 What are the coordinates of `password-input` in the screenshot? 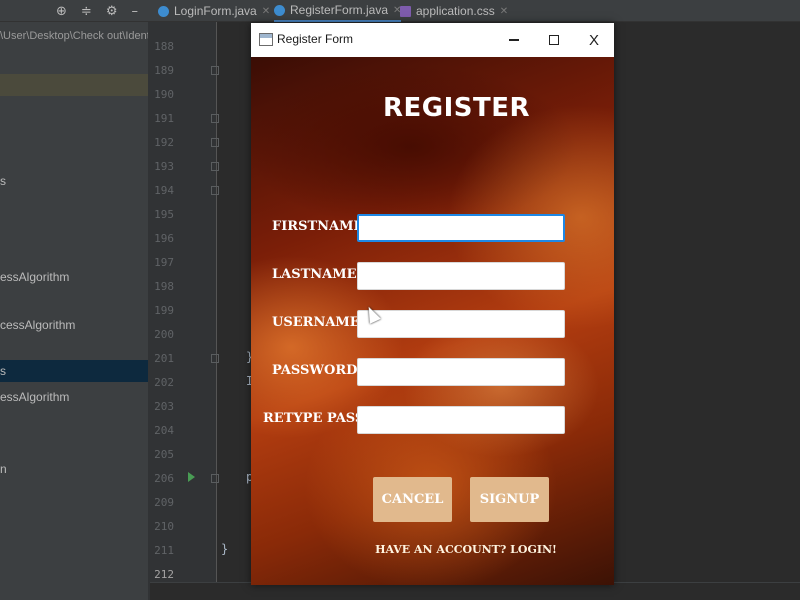 It's located at (461, 372).